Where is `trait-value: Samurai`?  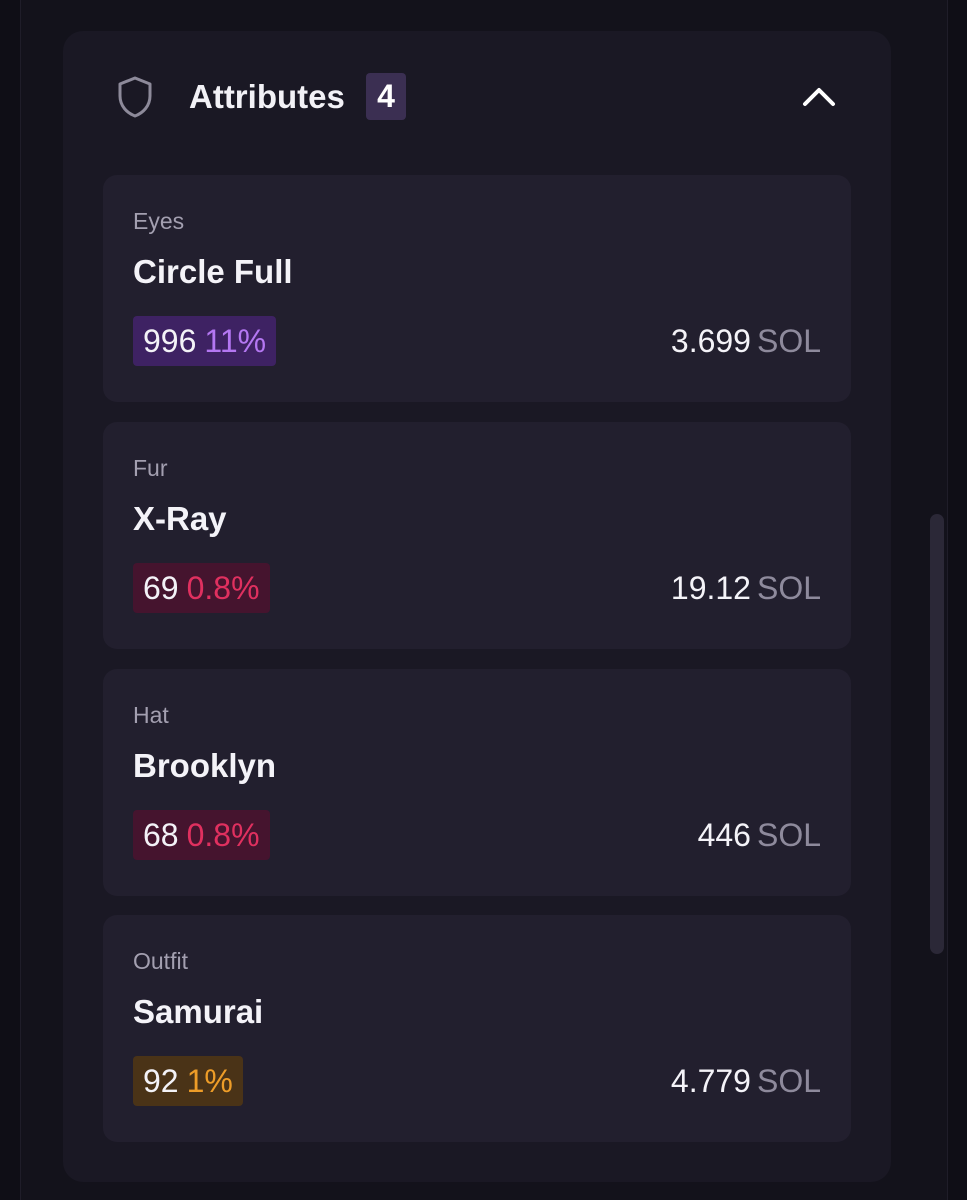
trait-value: Samurai is located at coordinates (198, 1011).